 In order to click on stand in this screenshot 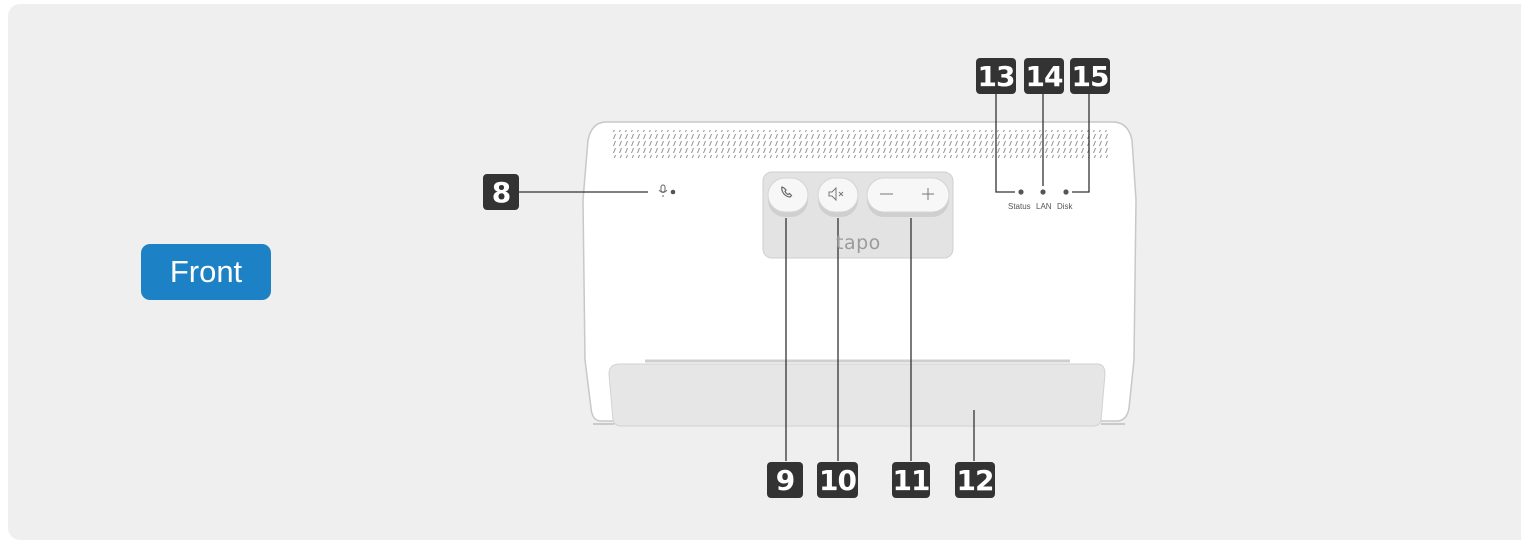, I will do `click(857, 395)`.